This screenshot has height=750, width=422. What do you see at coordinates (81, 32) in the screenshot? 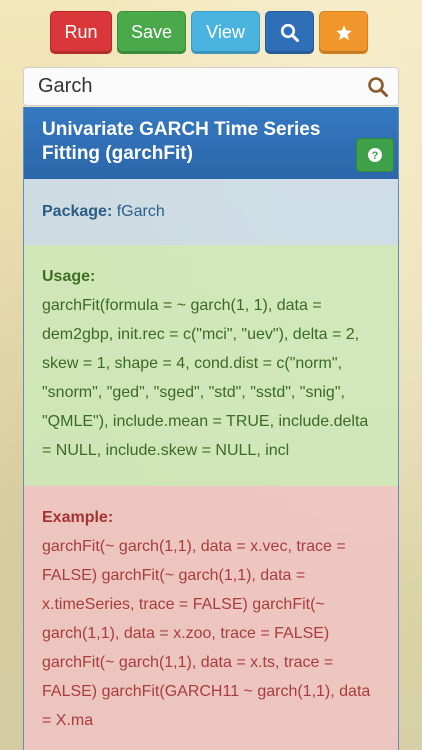
I see `run-button: Run` at bounding box center [81, 32].